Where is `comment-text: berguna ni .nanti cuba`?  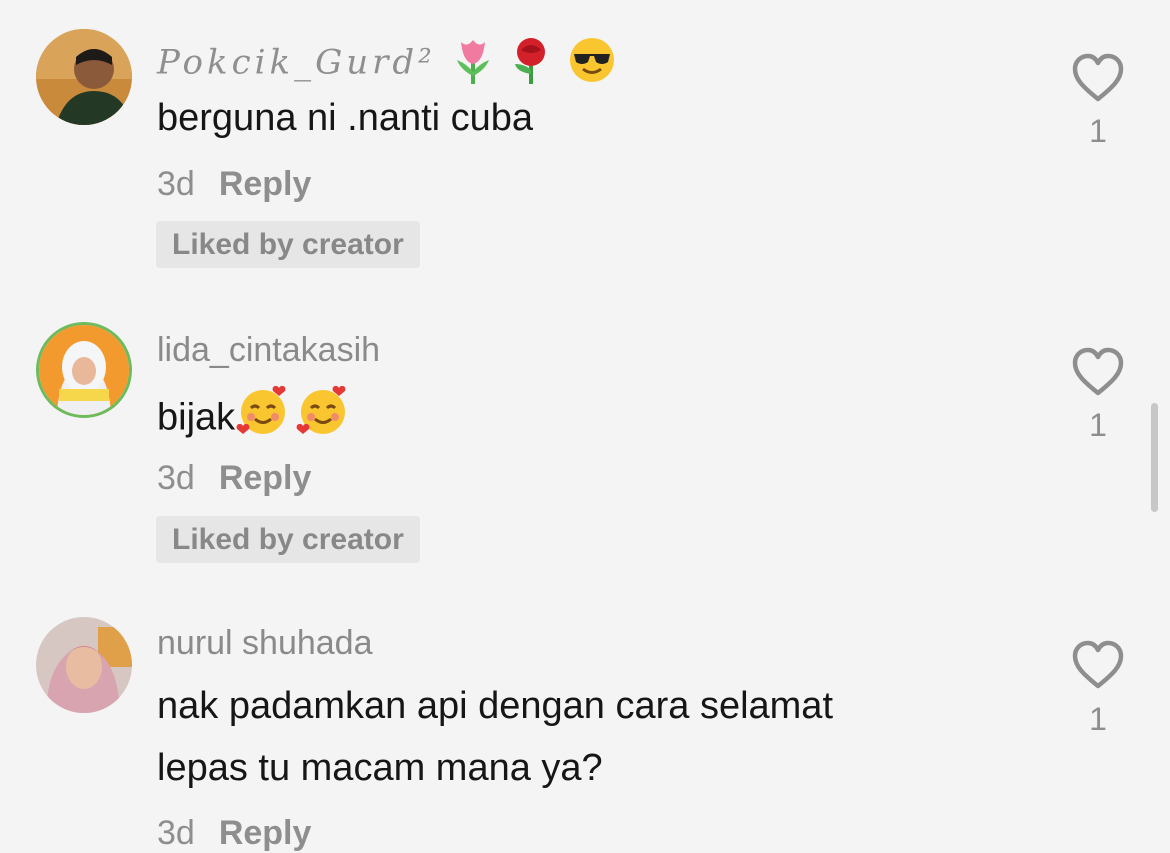
comment-text: berguna ni .nanti cuba is located at coordinates (345, 118).